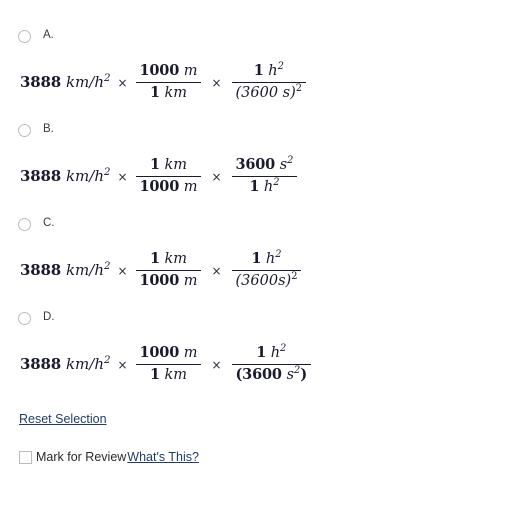  Describe the element at coordinates (271, 373) in the screenshot. I see `fraction-denominator: (3600 s2)` at that location.